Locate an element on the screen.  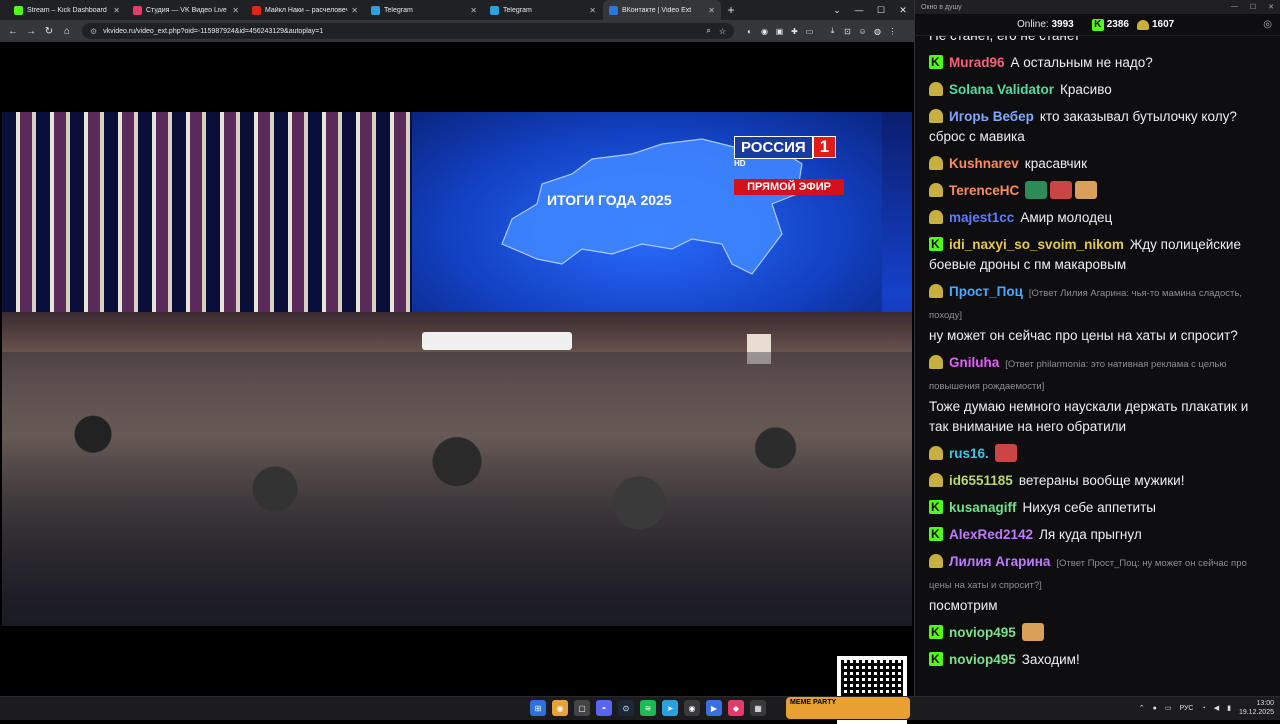
site-info-icon: ⚙ is located at coordinates (93, 31).